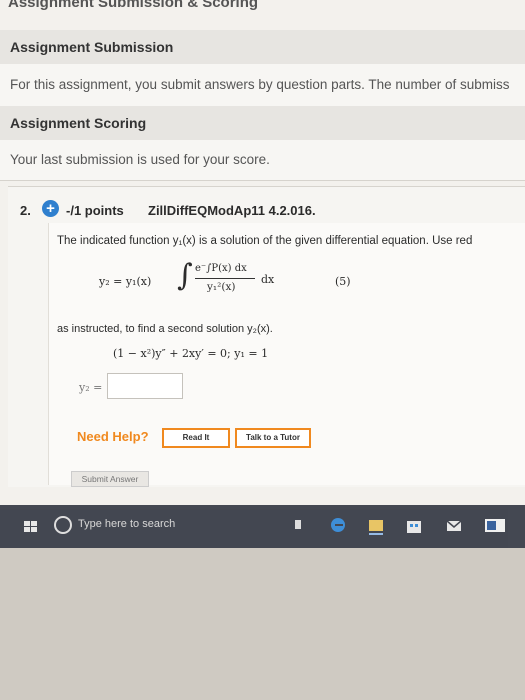 The image size is (525, 700). I want to click on need-help-label: Need Help?, so click(113, 436).